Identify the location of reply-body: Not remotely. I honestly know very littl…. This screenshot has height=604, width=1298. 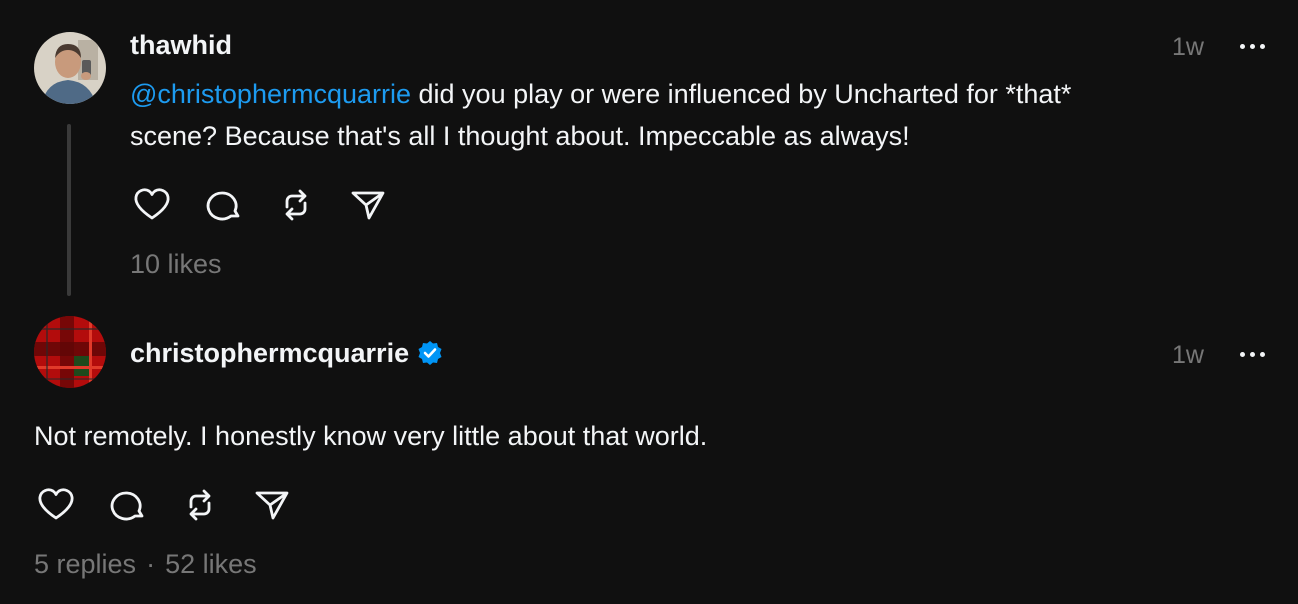
(371, 436).